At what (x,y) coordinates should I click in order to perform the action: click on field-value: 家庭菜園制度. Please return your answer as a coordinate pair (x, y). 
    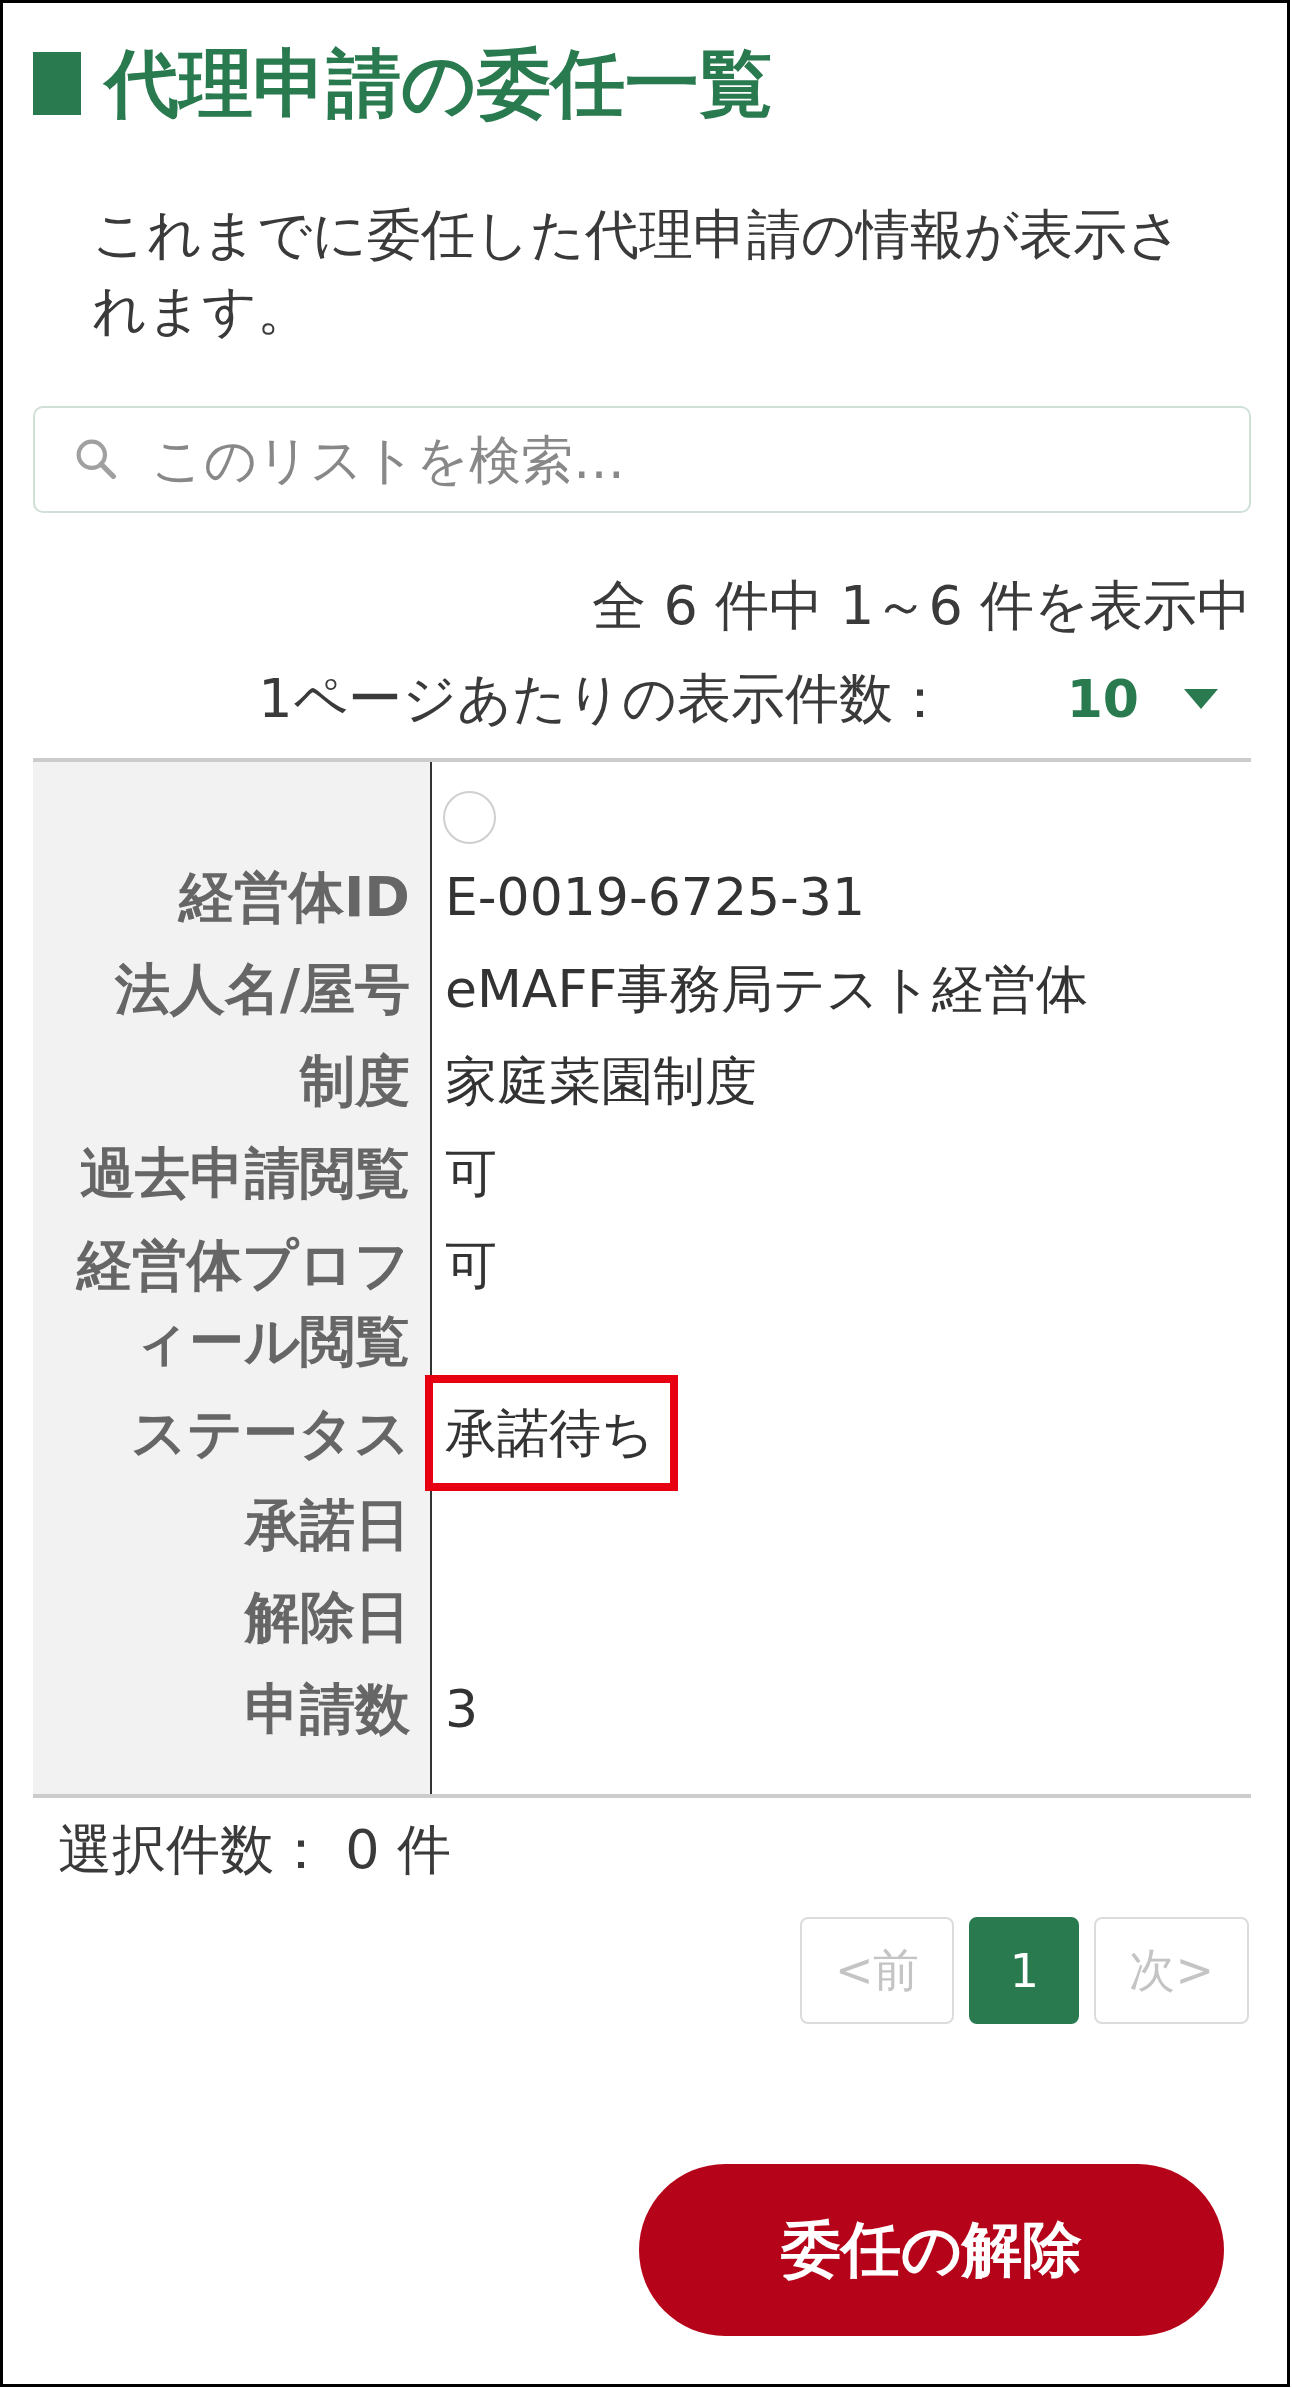
    Looking at the image, I should click on (601, 1081).